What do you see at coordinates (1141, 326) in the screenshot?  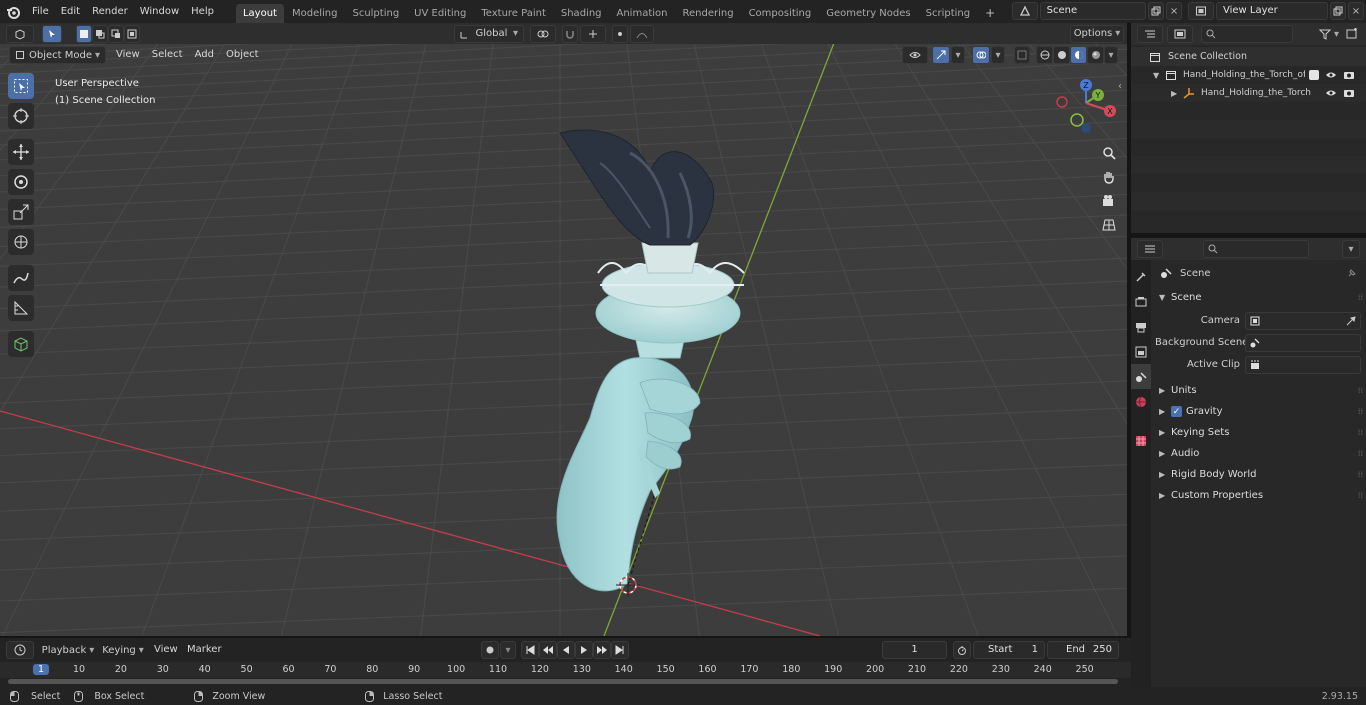 I see `output-tab-icon` at bounding box center [1141, 326].